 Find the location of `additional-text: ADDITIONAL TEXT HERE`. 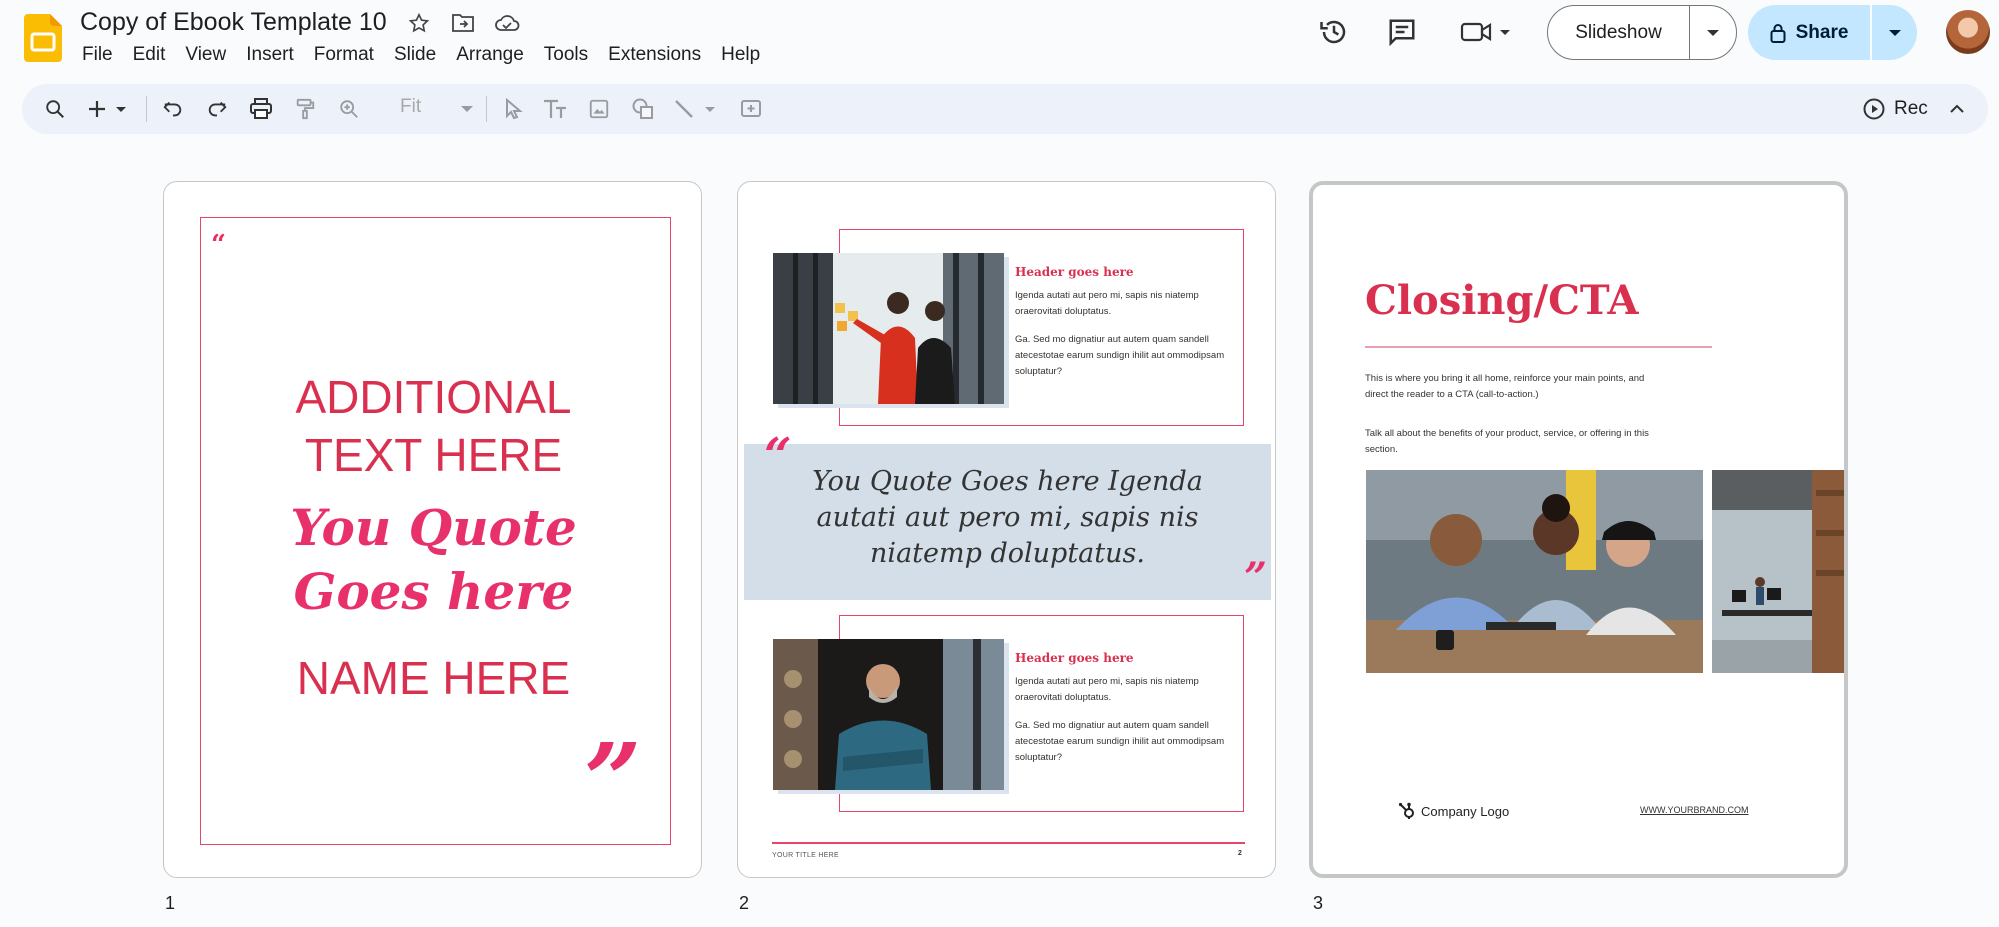

additional-text: ADDITIONAL TEXT HERE is located at coordinates (433, 426).